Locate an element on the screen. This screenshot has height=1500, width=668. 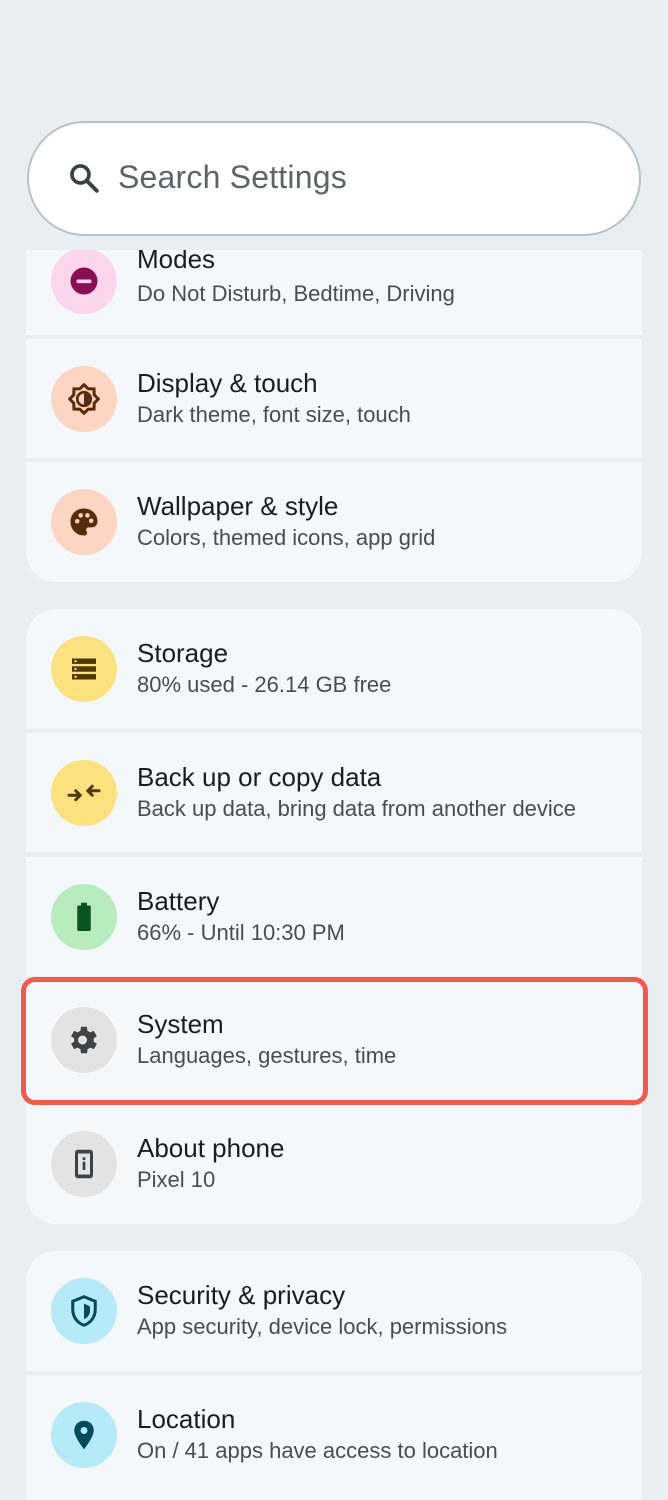
modes-icon-circle is located at coordinates (84, 282).